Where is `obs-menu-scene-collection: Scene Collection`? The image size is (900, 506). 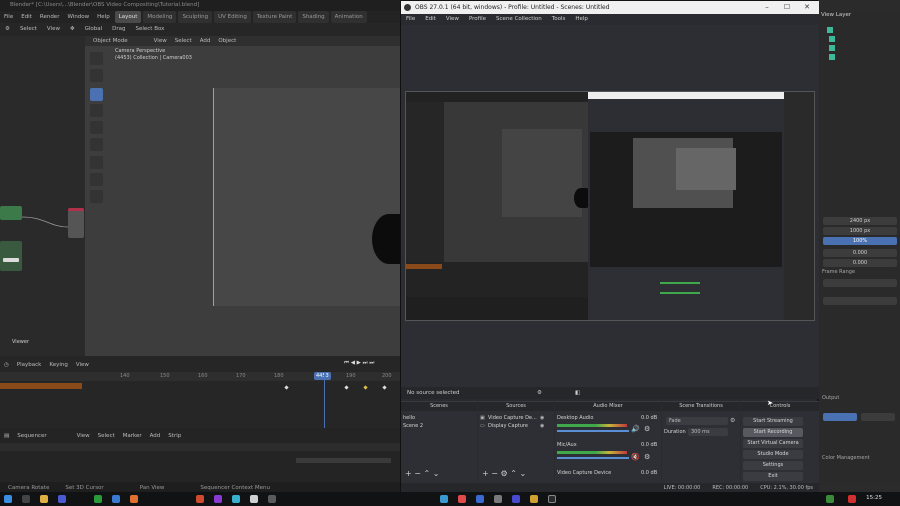 obs-menu-scene-collection: Scene Collection is located at coordinates (519, 19).